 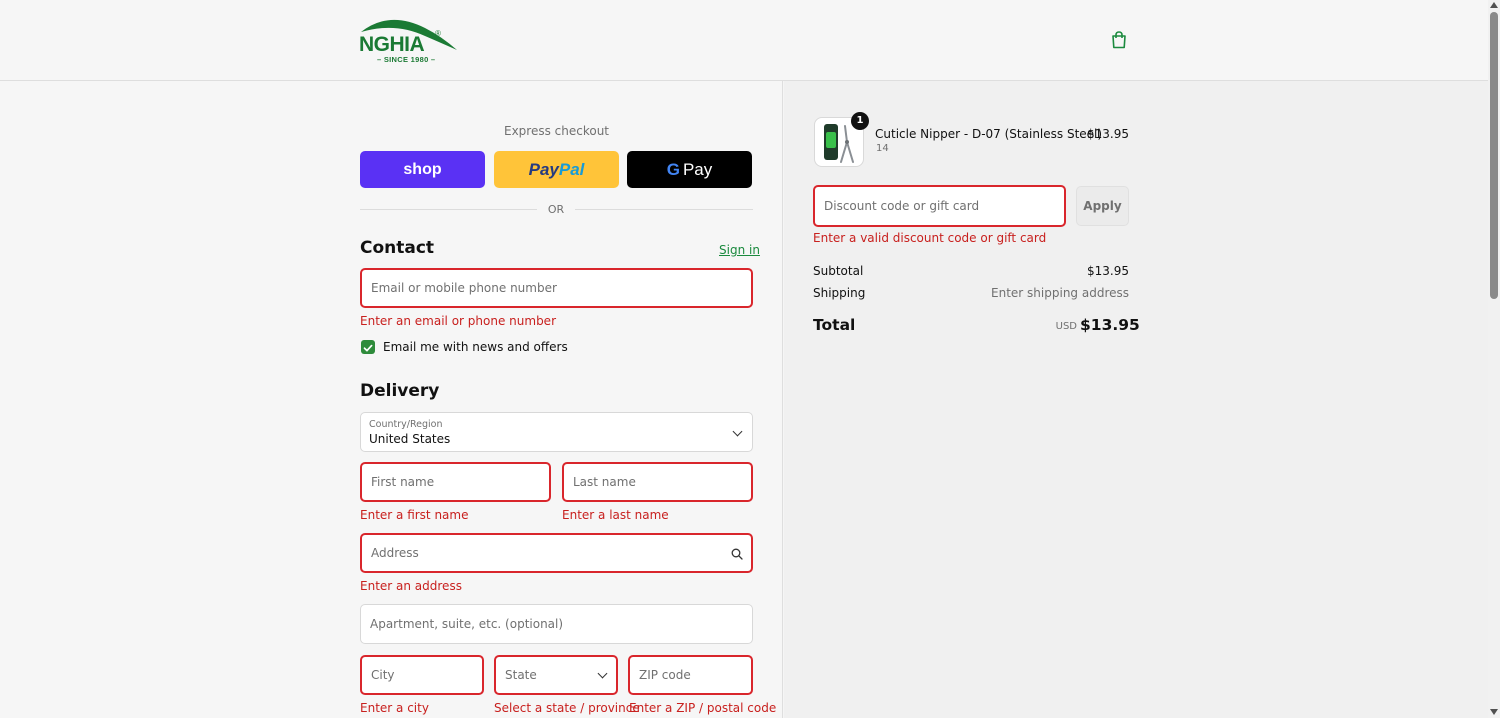 What do you see at coordinates (414, 515) in the screenshot?
I see `first-name-error: Enter a first name` at bounding box center [414, 515].